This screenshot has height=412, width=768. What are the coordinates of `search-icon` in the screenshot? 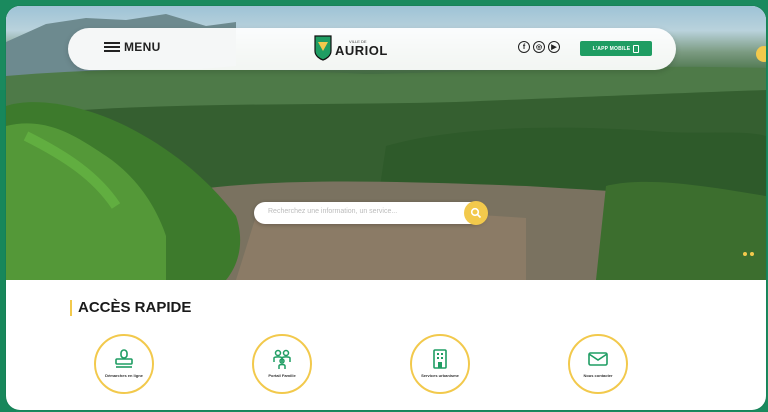 It's located at (476, 213).